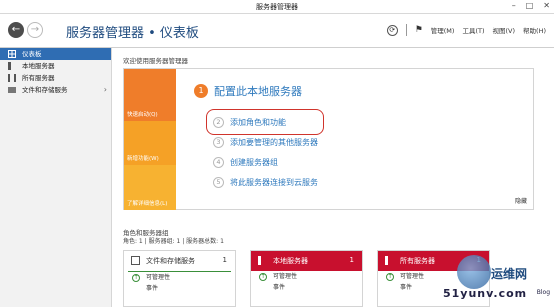 The image size is (554, 307). I want to click on sidebar-item-label: 仪表板, so click(32, 54).